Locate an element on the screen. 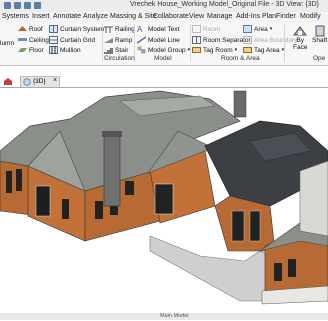  column-label: lumn is located at coordinates (7, 43).